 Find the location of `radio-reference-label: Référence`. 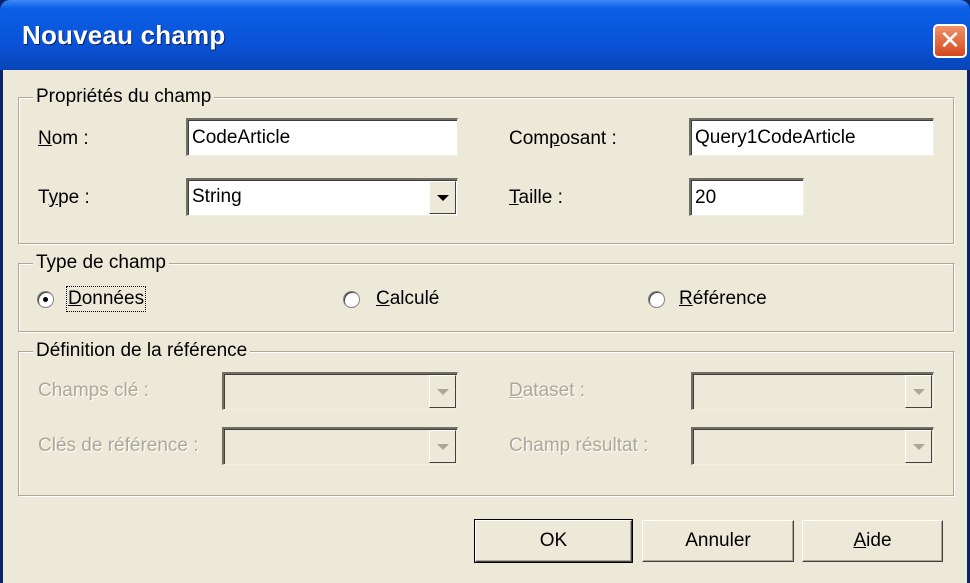

radio-reference-label: Référence is located at coordinates (723, 299).